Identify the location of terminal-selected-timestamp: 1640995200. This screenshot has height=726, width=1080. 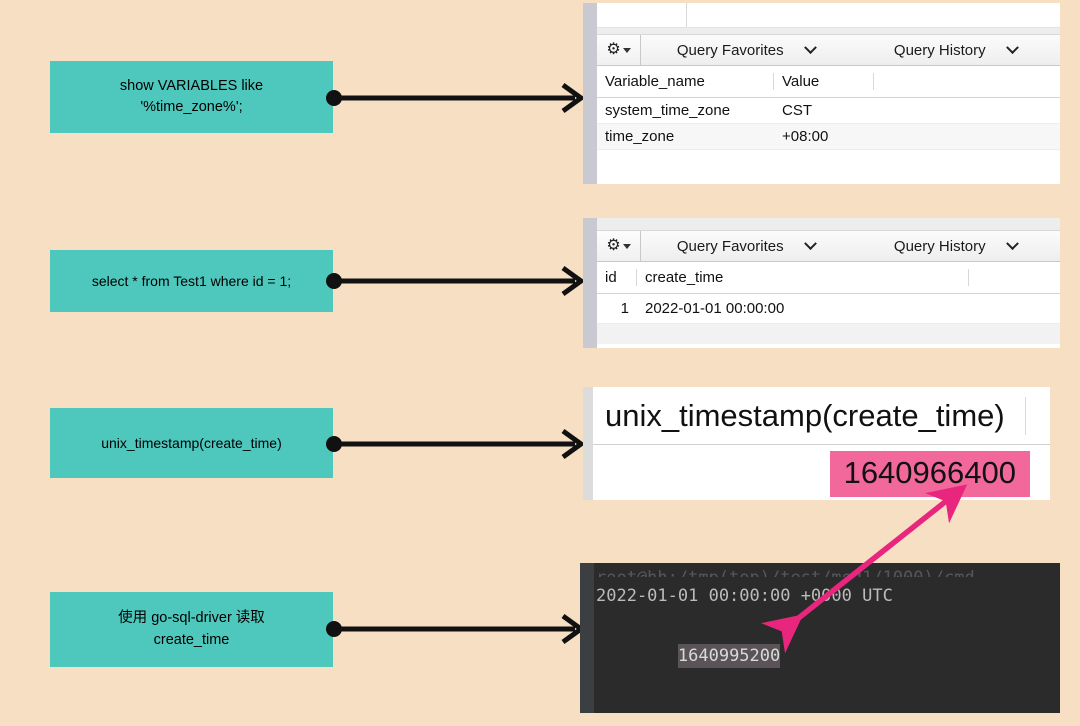
(729, 656).